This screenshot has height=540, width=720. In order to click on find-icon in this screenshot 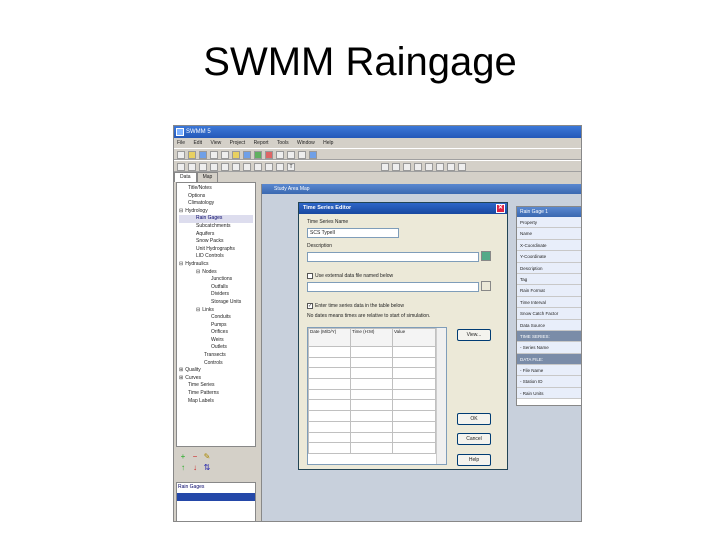, I will do `click(225, 155)`.